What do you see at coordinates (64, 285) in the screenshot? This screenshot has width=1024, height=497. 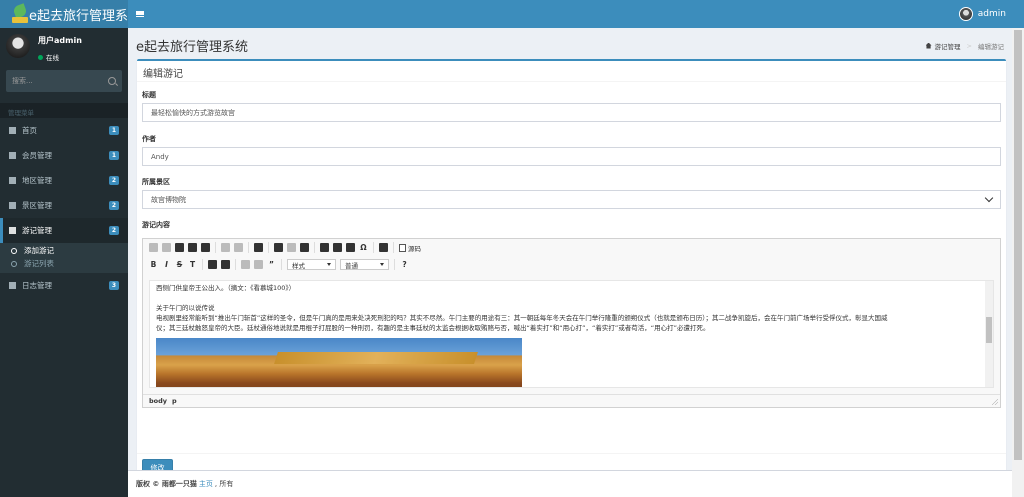 I see `sidebar-item-logs: 日志管理 3` at bounding box center [64, 285].